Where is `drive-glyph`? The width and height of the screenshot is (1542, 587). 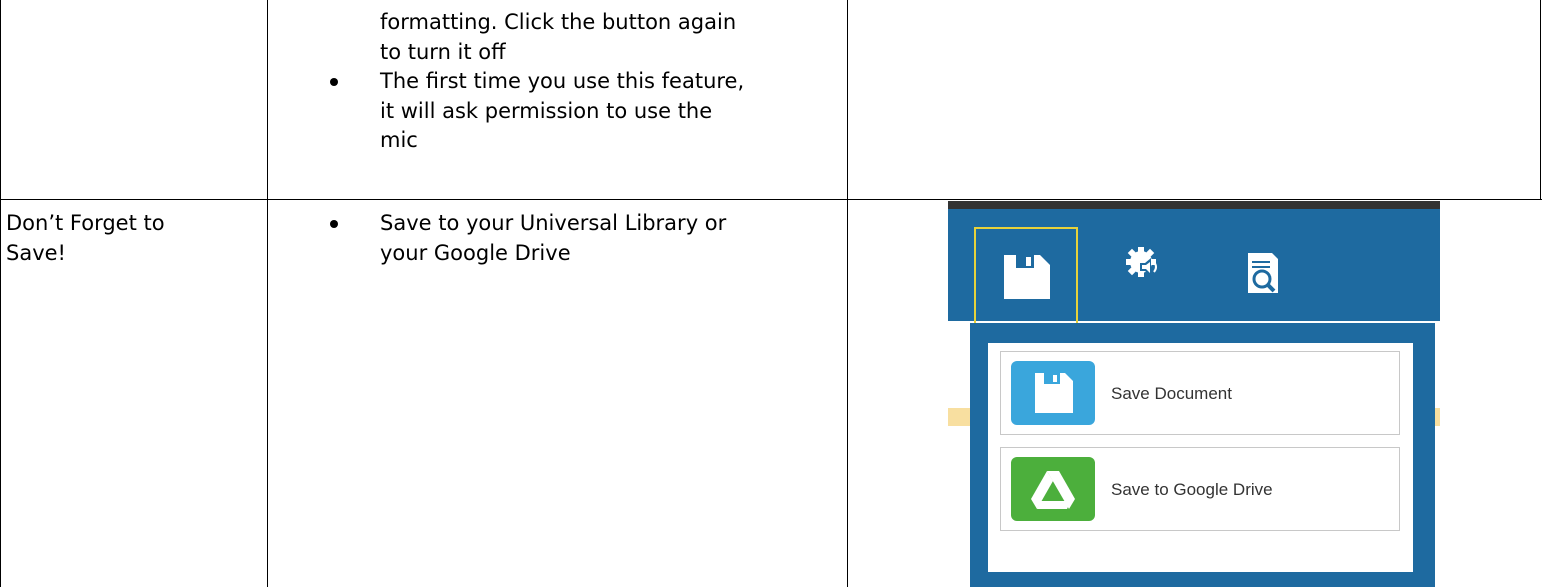 drive-glyph is located at coordinates (1053, 490).